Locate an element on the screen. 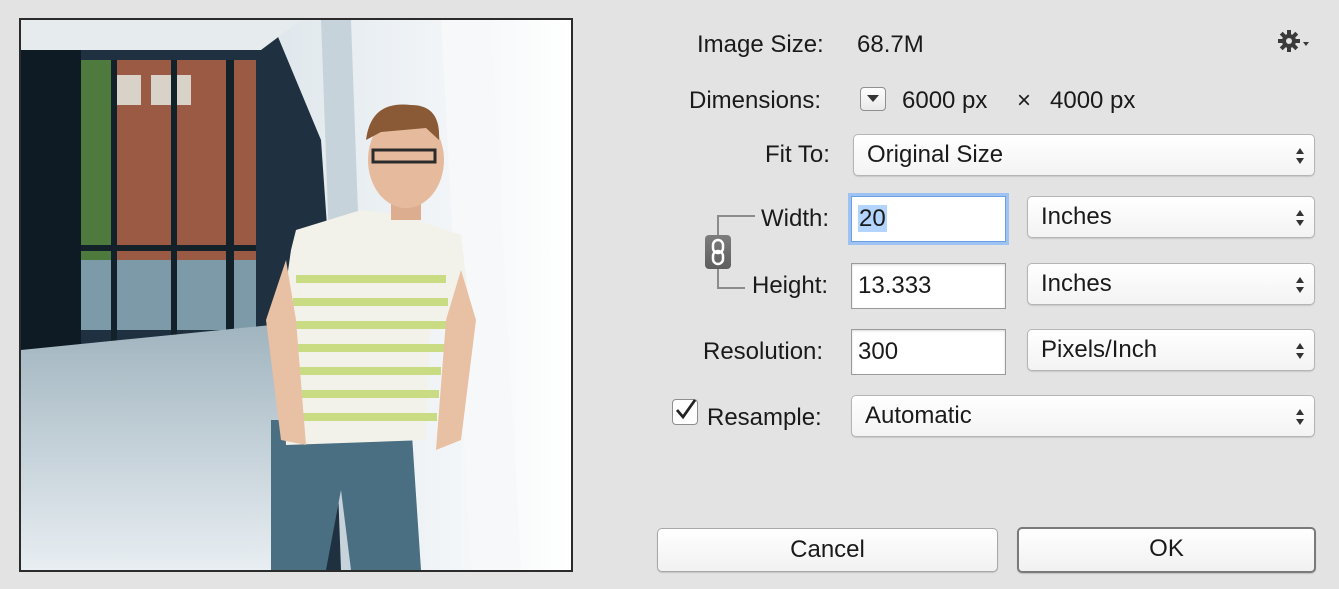 Image resolution: width=1339 pixels, height=589 pixels. width-unit-select: Inches is located at coordinates (1171, 217).